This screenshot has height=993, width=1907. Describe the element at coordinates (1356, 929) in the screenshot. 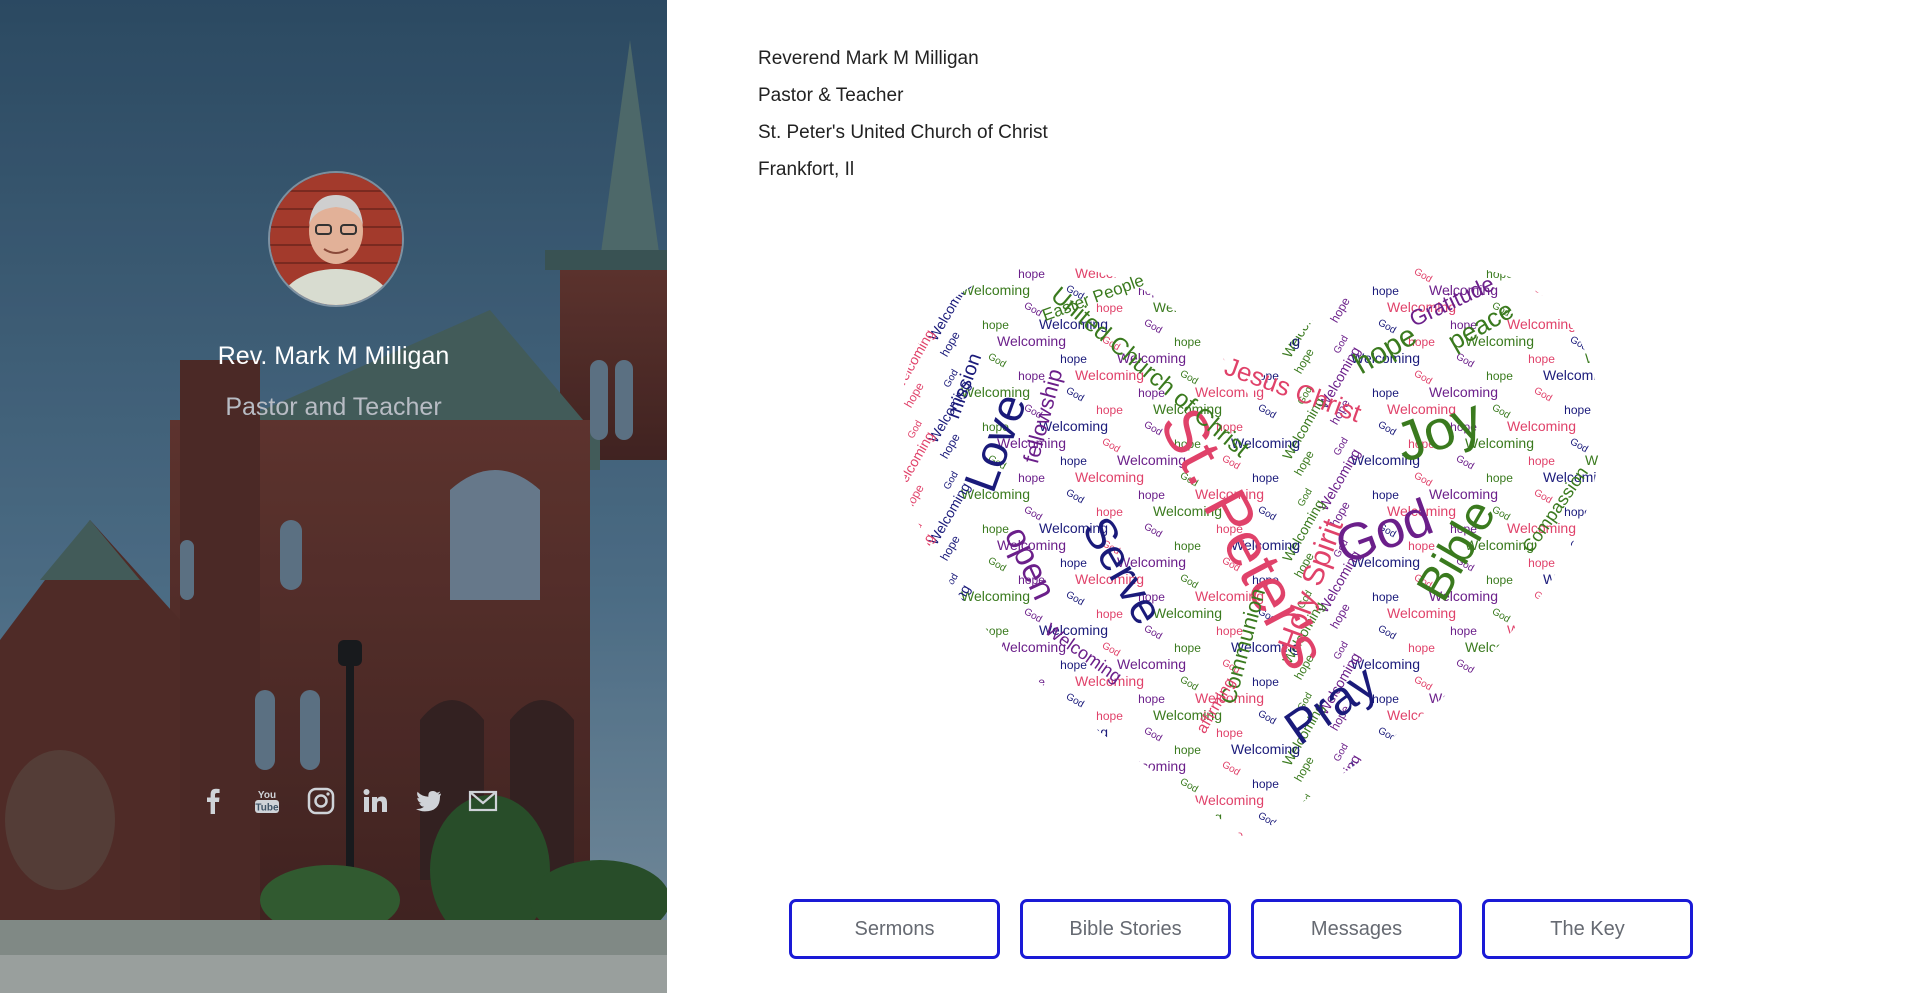

I see `messages-button: Messages` at that location.